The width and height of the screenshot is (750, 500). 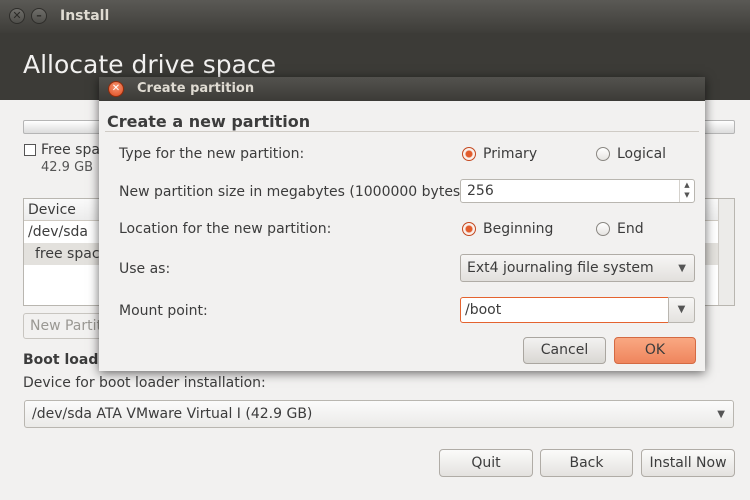 I want to click on primary-radio, so click(x=469, y=154).